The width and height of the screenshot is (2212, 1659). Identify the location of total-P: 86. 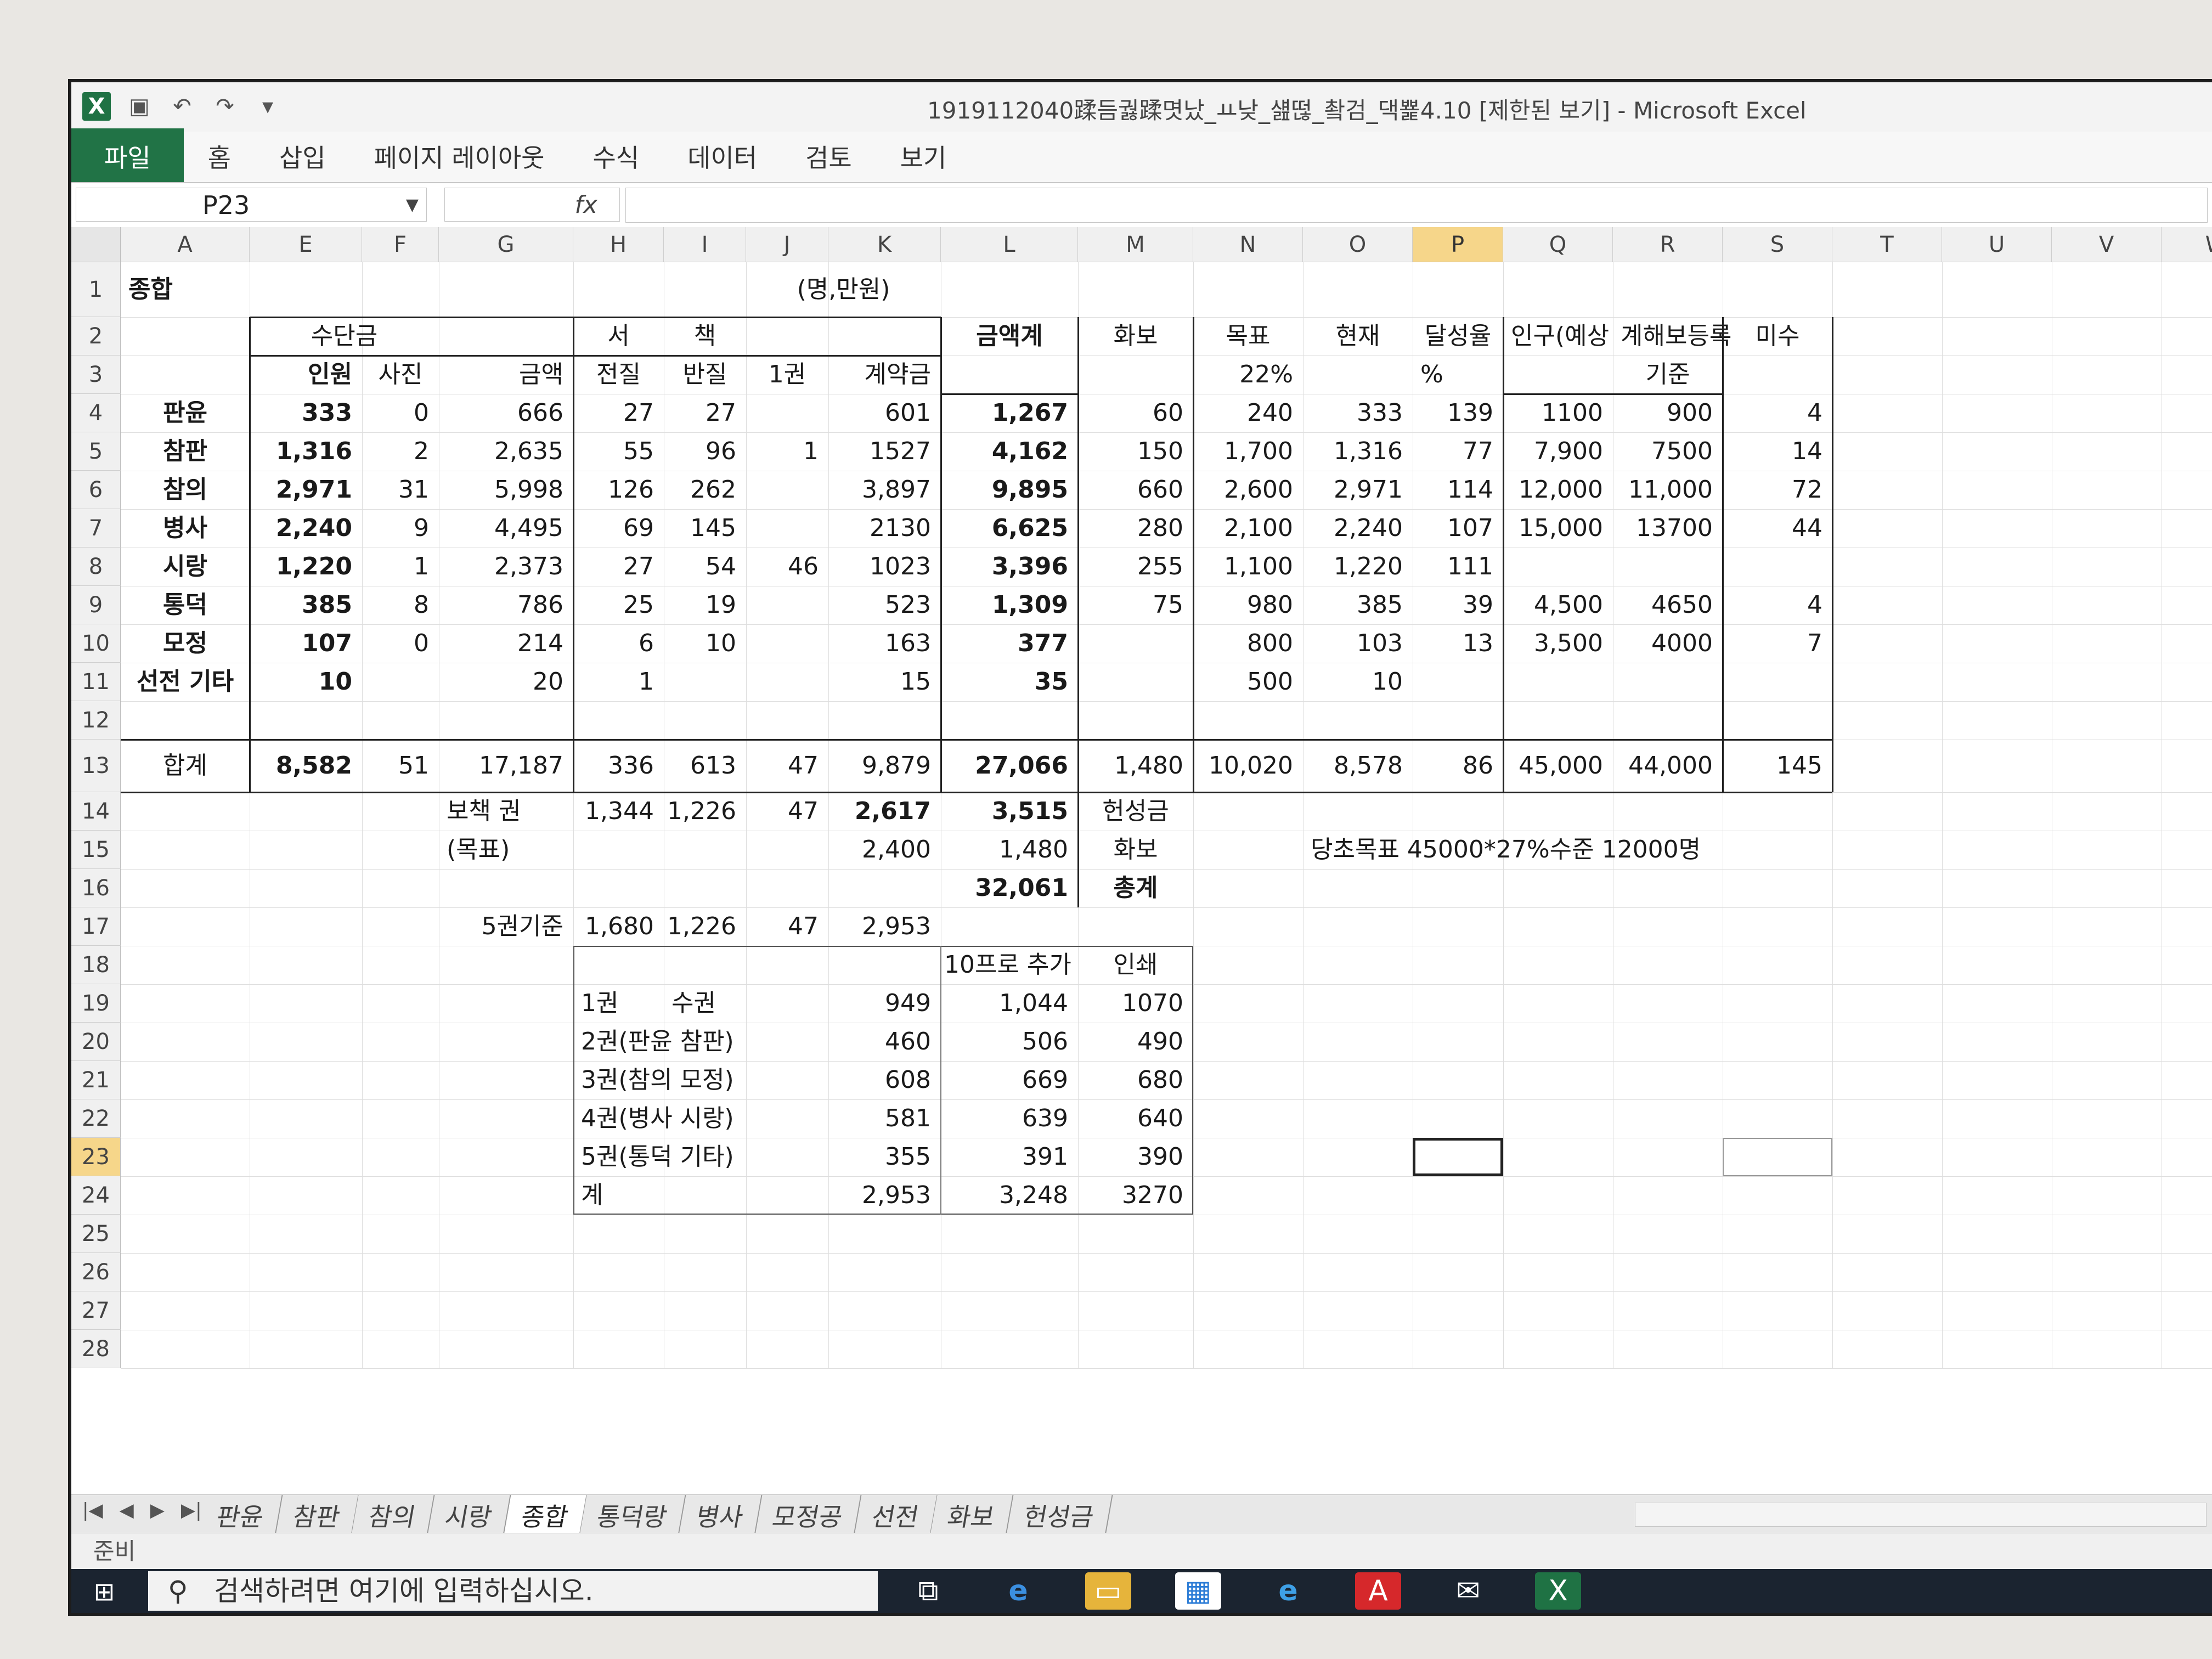
(1455, 766).